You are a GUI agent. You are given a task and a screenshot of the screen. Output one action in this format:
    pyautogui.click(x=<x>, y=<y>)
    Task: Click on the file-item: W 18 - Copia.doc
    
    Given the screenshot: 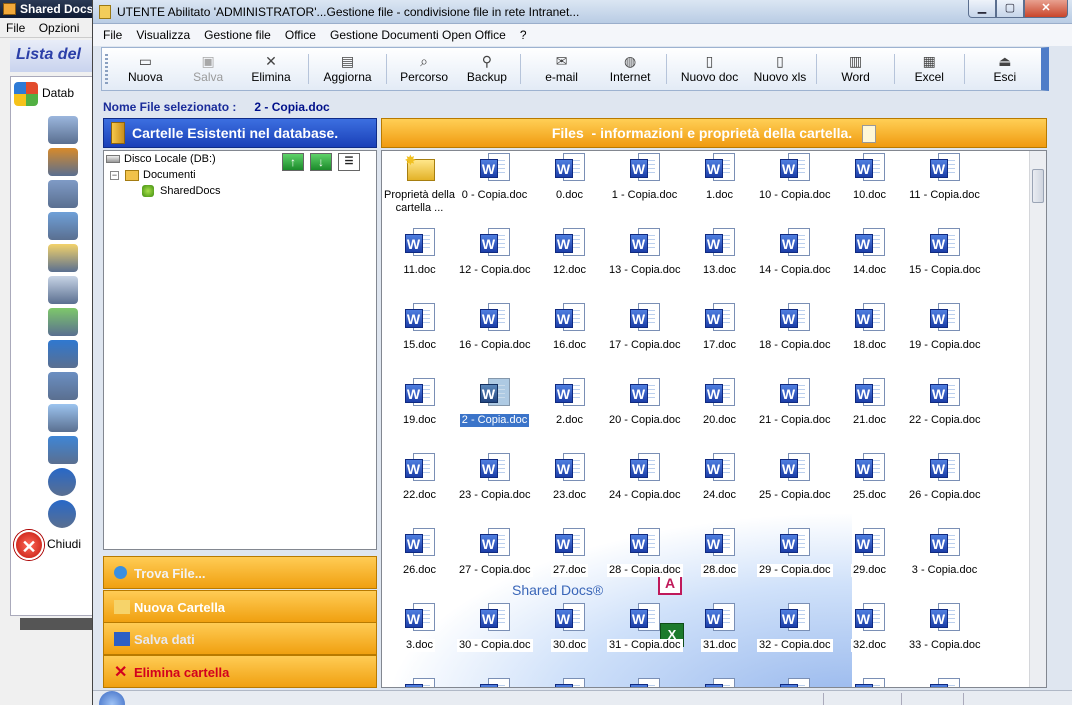 What is the action you would take?
    pyautogui.click(x=795, y=327)
    